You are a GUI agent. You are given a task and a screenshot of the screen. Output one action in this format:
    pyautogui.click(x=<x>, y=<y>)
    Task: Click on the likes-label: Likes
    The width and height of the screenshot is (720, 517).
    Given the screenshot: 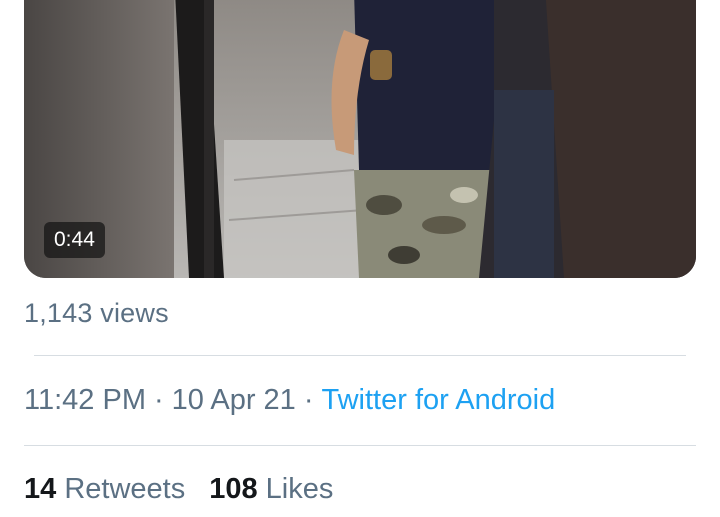 What is the action you would take?
    pyautogui.click(x=299, y=489)
    